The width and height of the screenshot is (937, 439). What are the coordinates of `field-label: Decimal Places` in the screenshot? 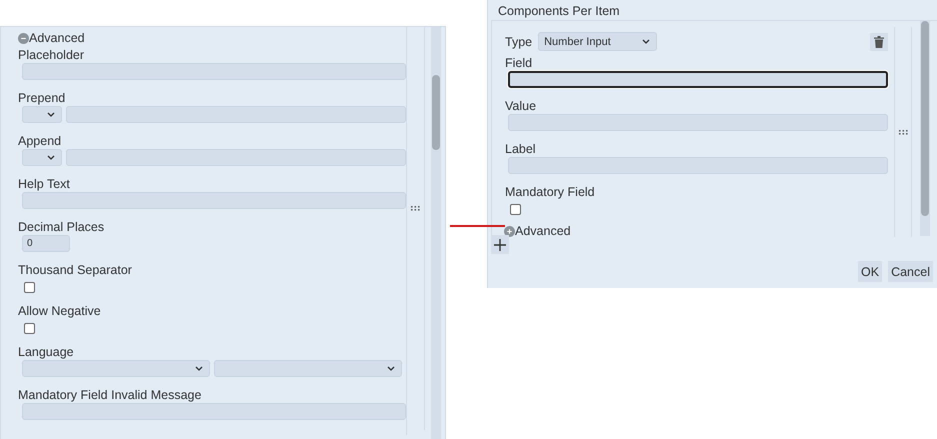 It's located at (62, 227).